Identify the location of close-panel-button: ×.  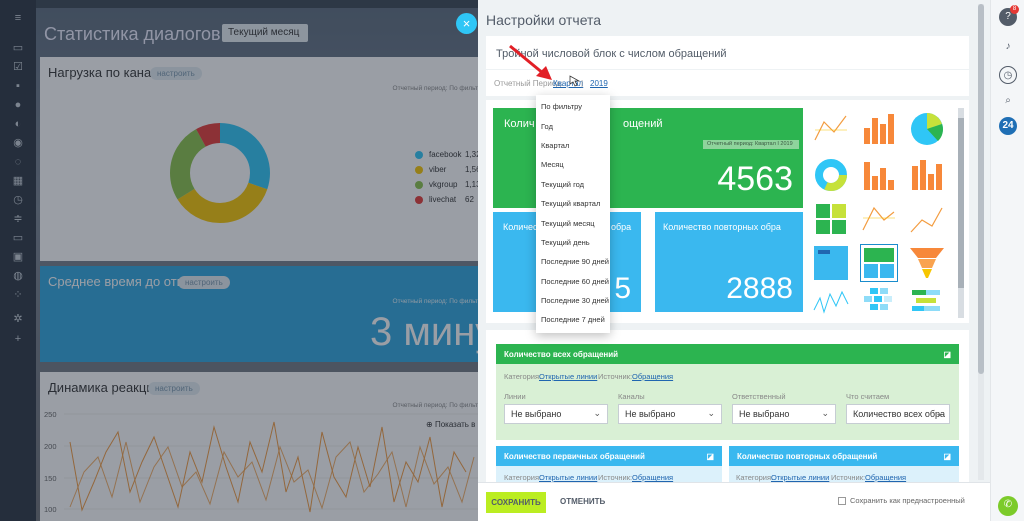
(466, 23).